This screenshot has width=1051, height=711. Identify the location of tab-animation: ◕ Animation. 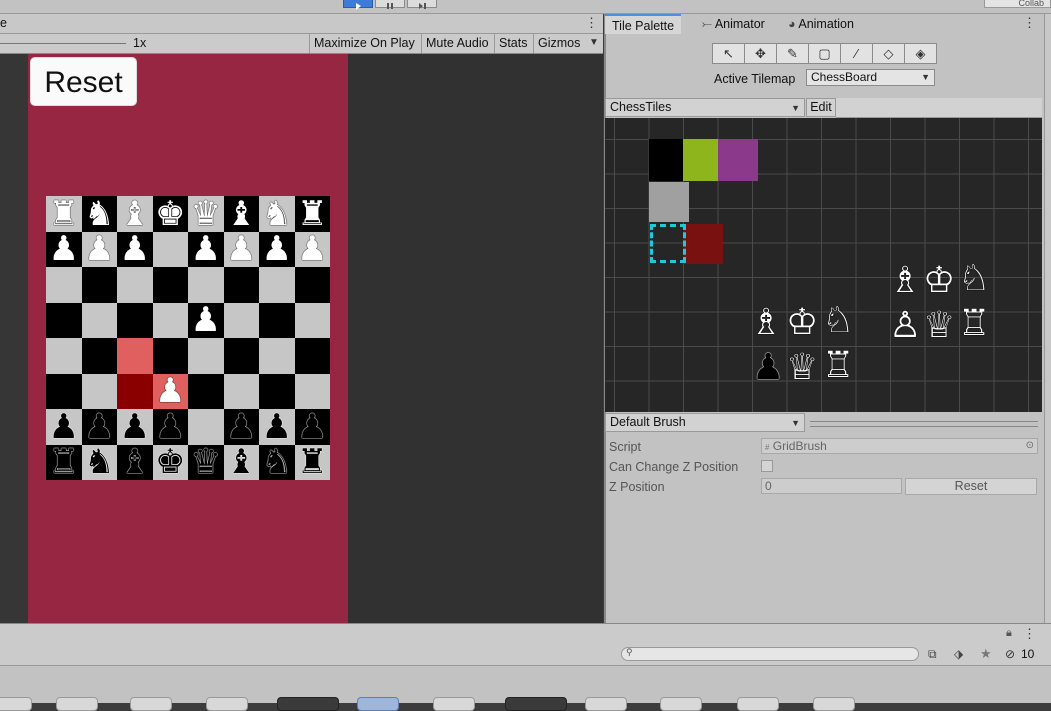
(821, 24).